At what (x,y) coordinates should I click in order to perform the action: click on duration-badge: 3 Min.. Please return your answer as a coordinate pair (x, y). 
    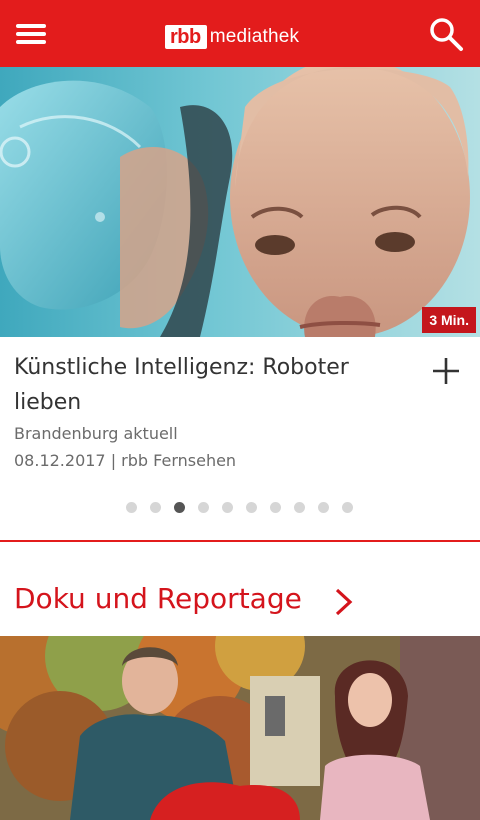
    Looking at the image, I should click on (449, 320).